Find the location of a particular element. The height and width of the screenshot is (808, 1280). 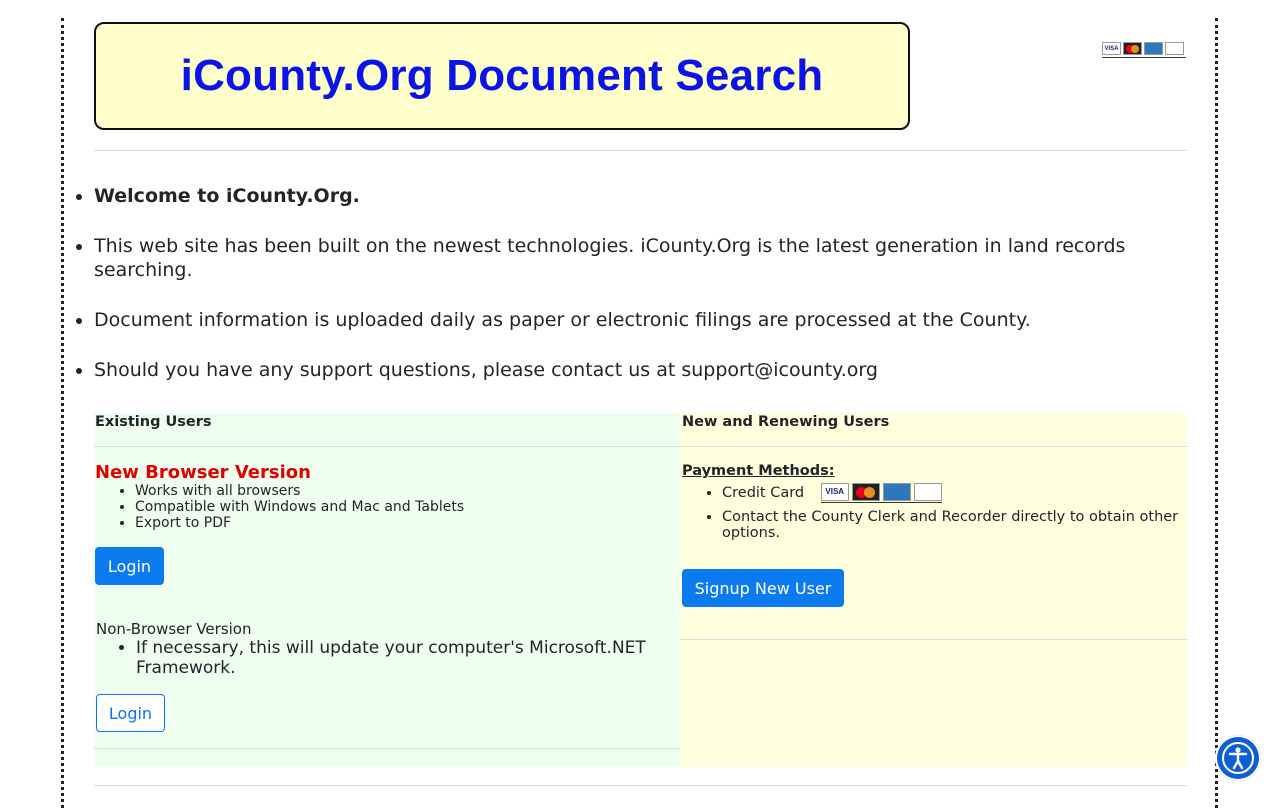

payment-methods-title: Payment Methods: is located at coordinates (758, 471).